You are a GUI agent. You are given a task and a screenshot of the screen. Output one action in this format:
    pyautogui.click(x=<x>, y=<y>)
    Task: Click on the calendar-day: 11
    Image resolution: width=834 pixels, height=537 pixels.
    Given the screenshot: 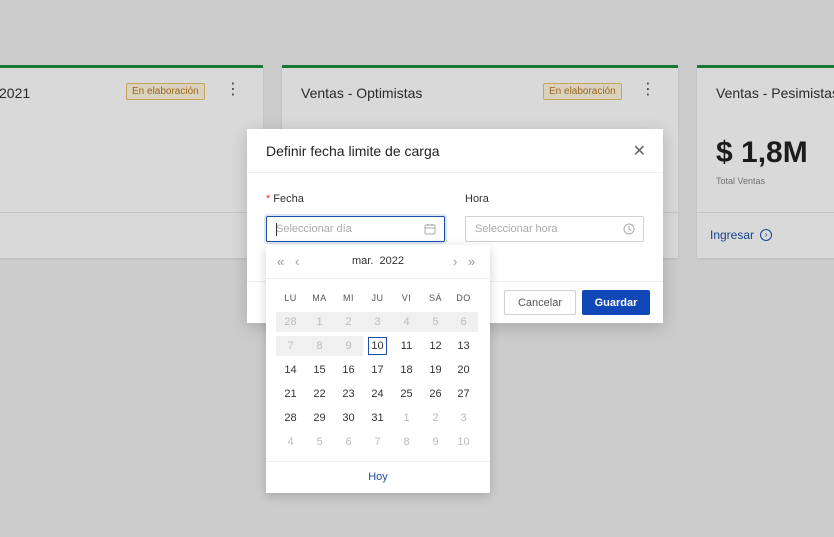 What is the action you would take?
    pyautogui.click(x=406, y=346)
    